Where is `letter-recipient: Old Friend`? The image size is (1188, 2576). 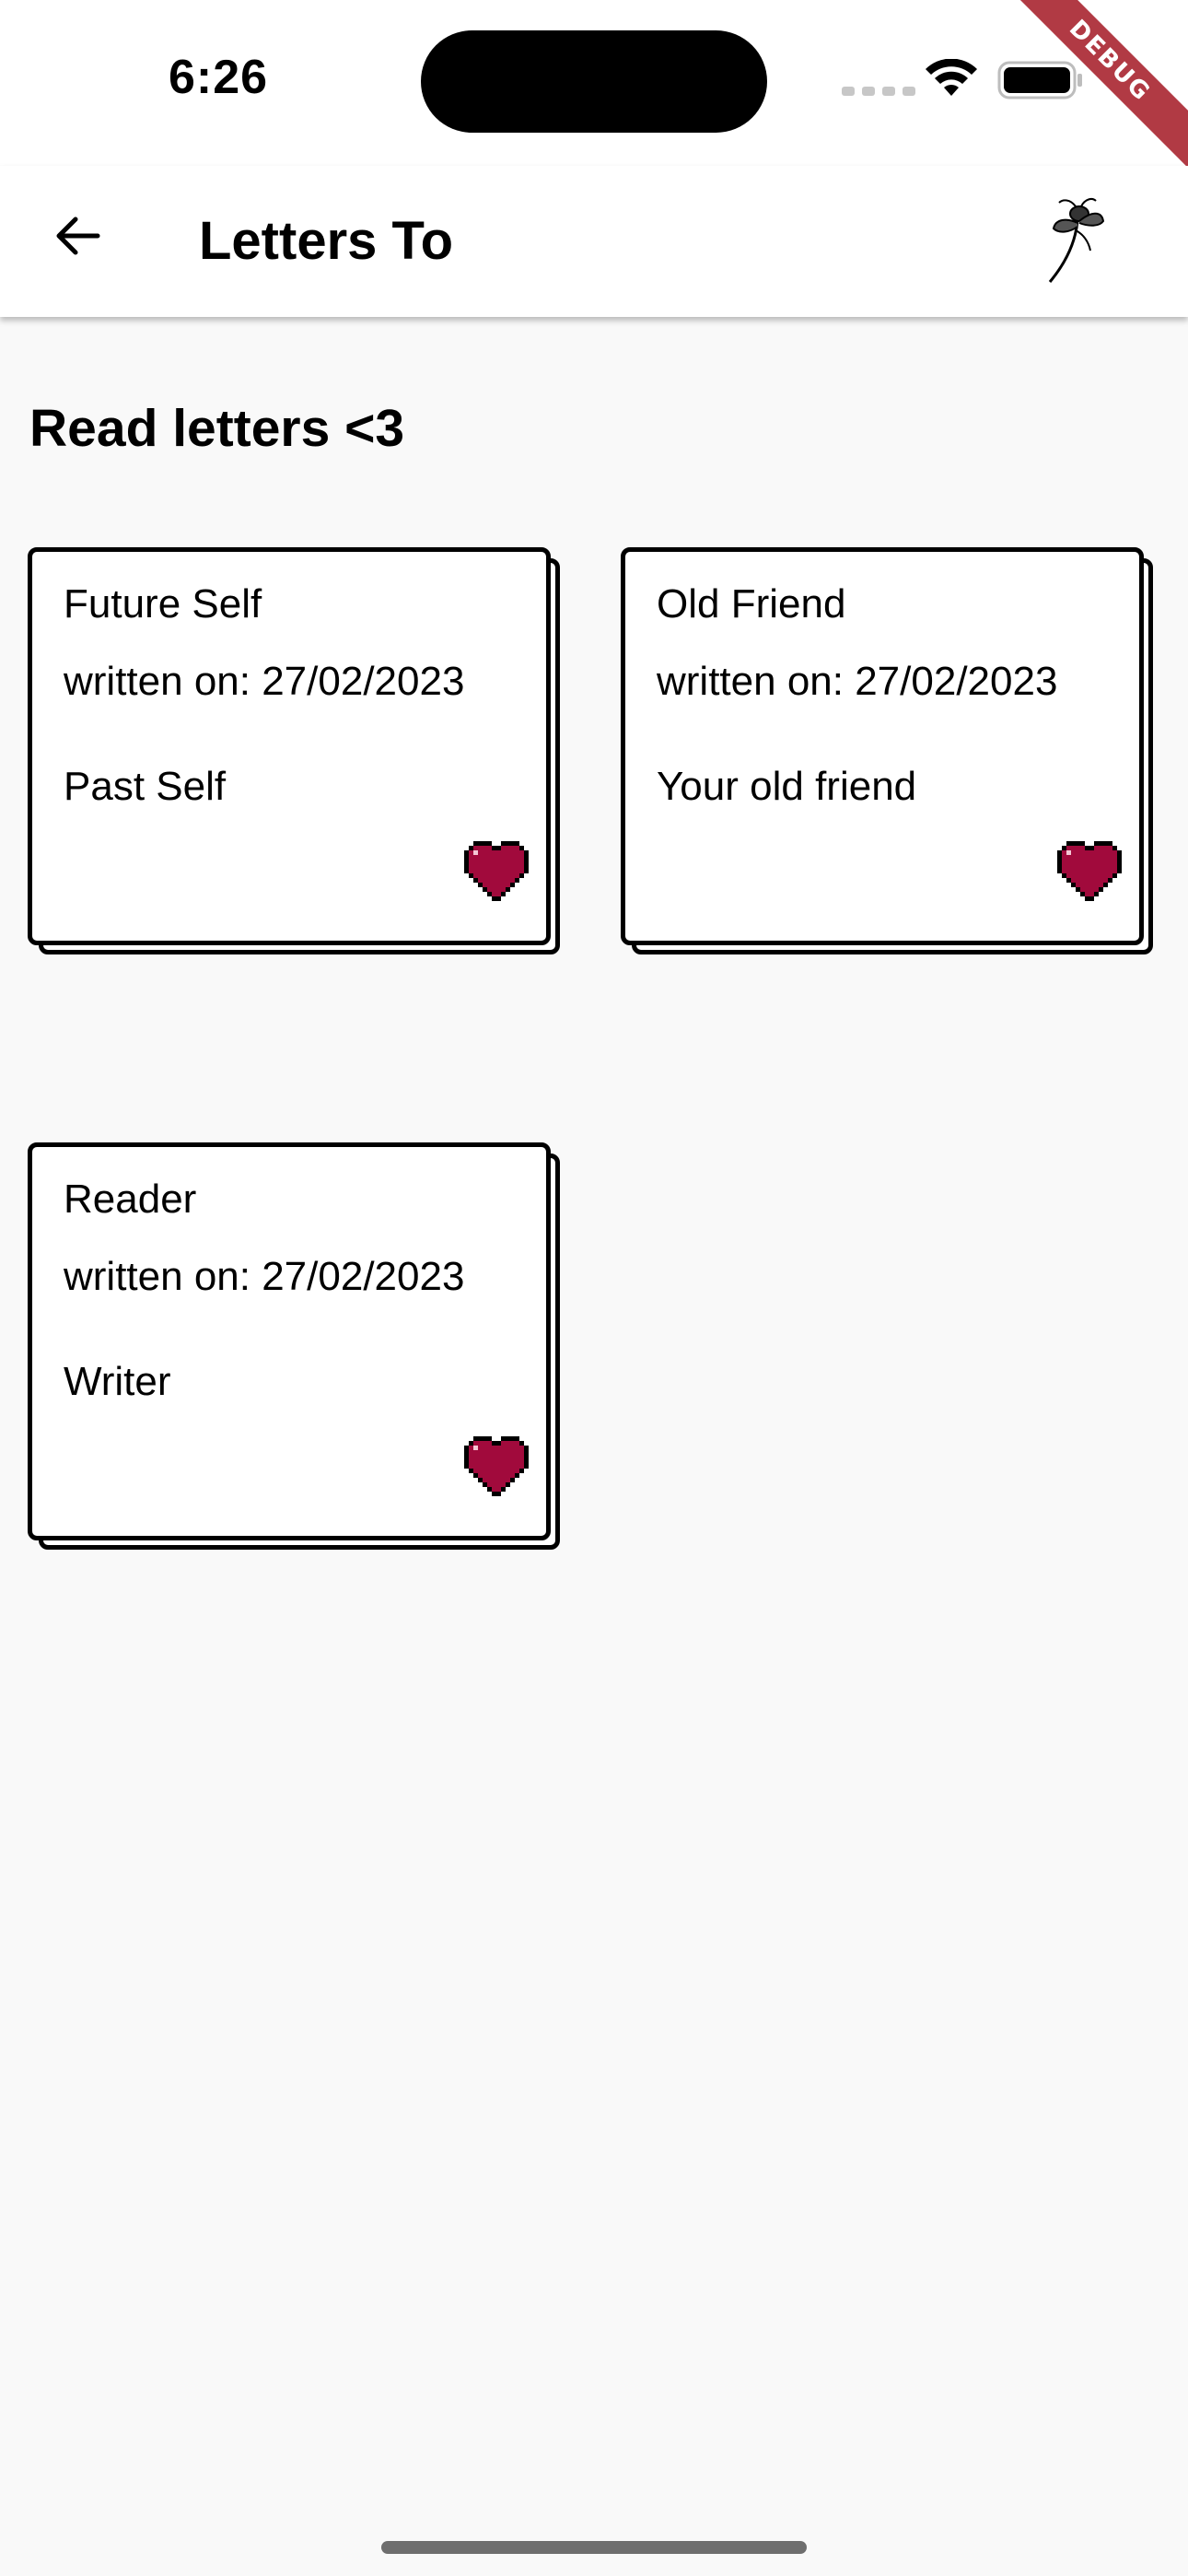 letter-recipient: Old Friend is located at coordinates (751, 603).